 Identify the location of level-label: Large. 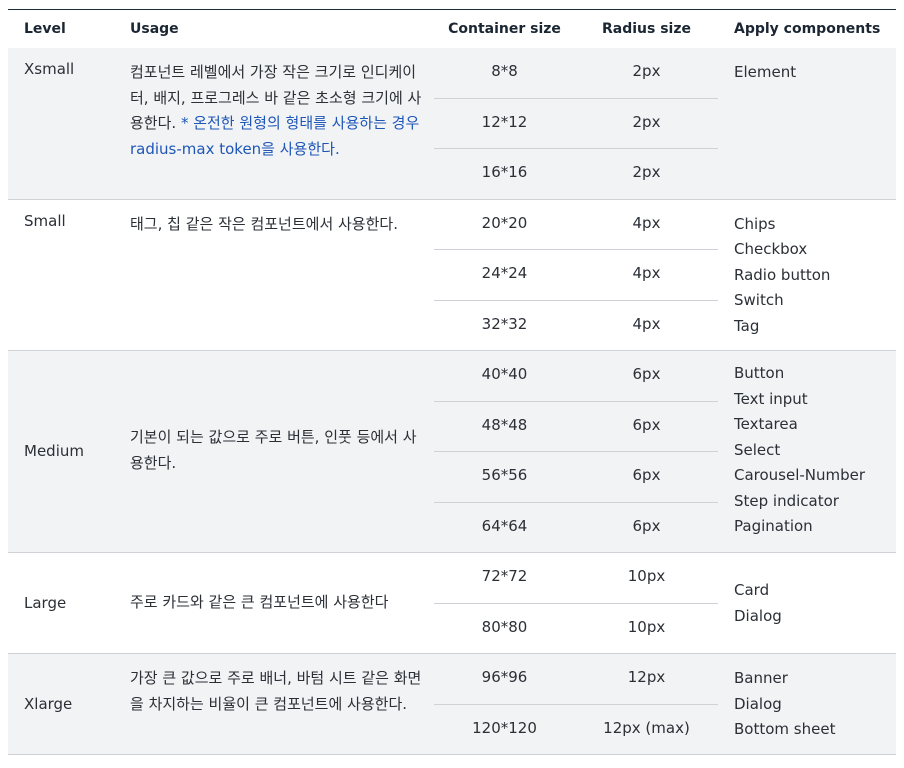
(45, 602).